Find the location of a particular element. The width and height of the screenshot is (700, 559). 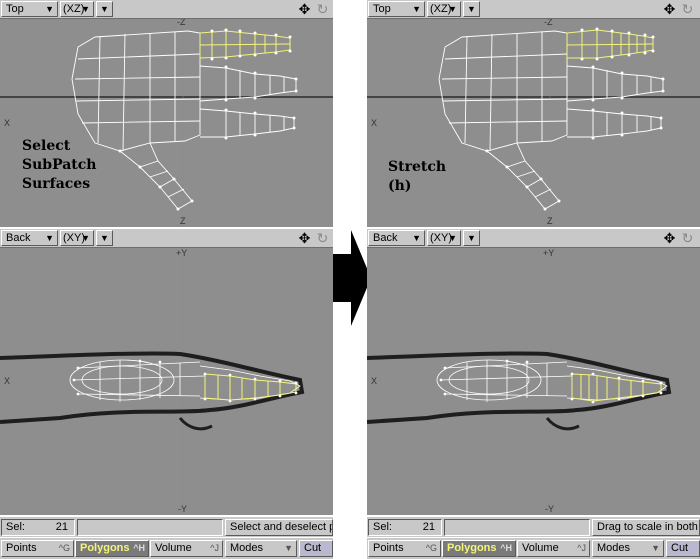

caption-line: Stretch is located at coordinates (417, 167).